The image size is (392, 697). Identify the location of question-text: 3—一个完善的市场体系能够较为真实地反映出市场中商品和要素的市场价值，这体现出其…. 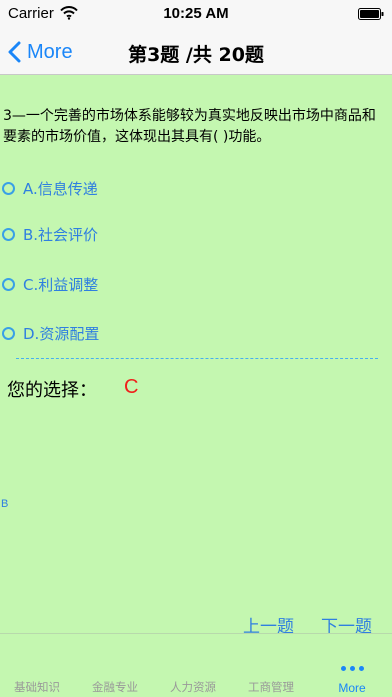
(189, 126).